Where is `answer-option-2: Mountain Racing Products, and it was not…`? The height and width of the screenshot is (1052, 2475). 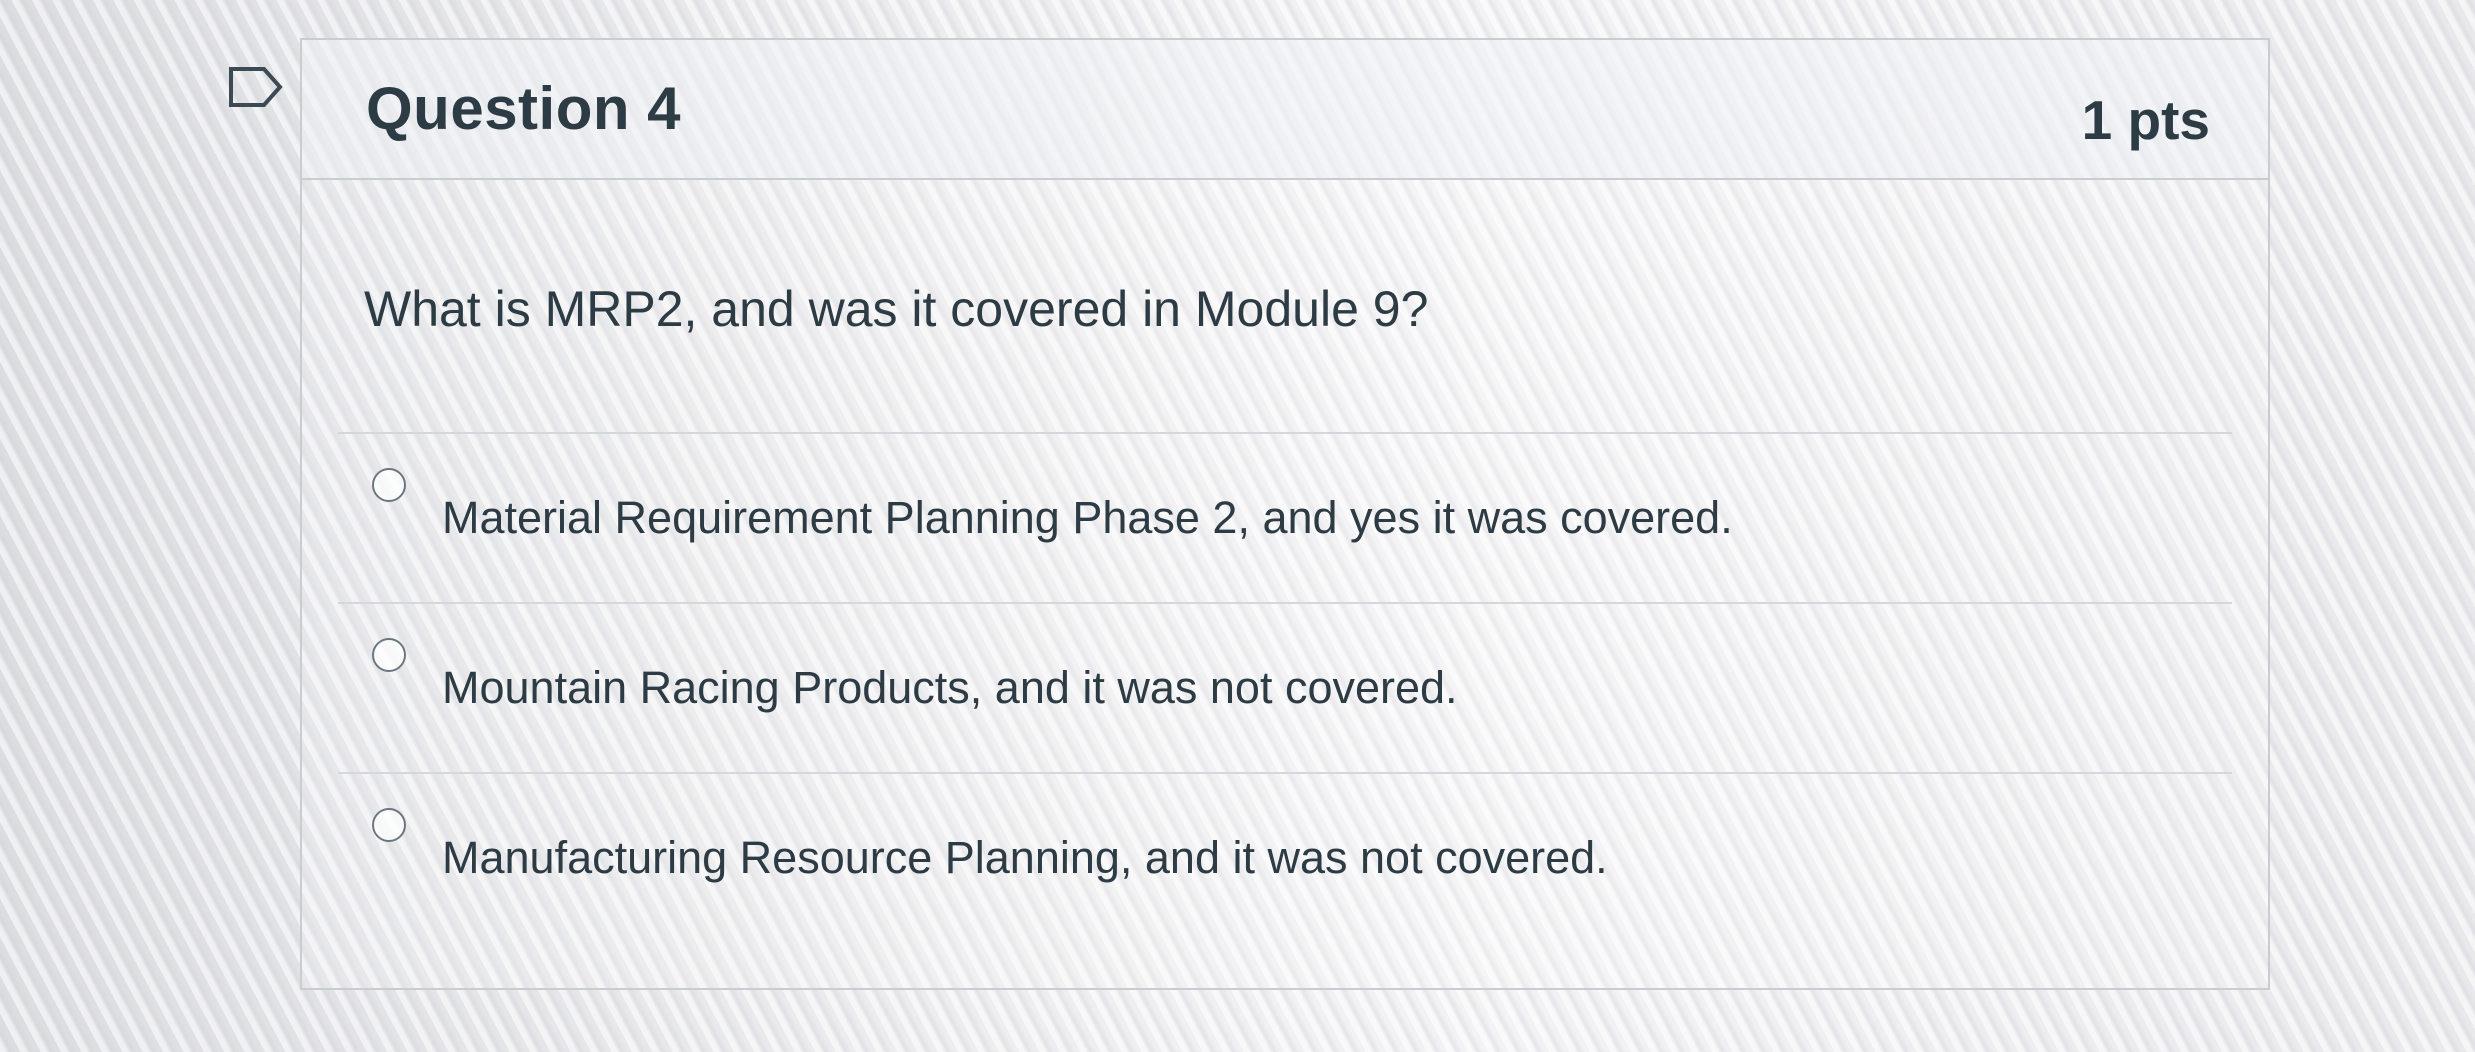 answer-option-2: Mountain Racing Products, and it was not… is located at coordinates (1285, 688).